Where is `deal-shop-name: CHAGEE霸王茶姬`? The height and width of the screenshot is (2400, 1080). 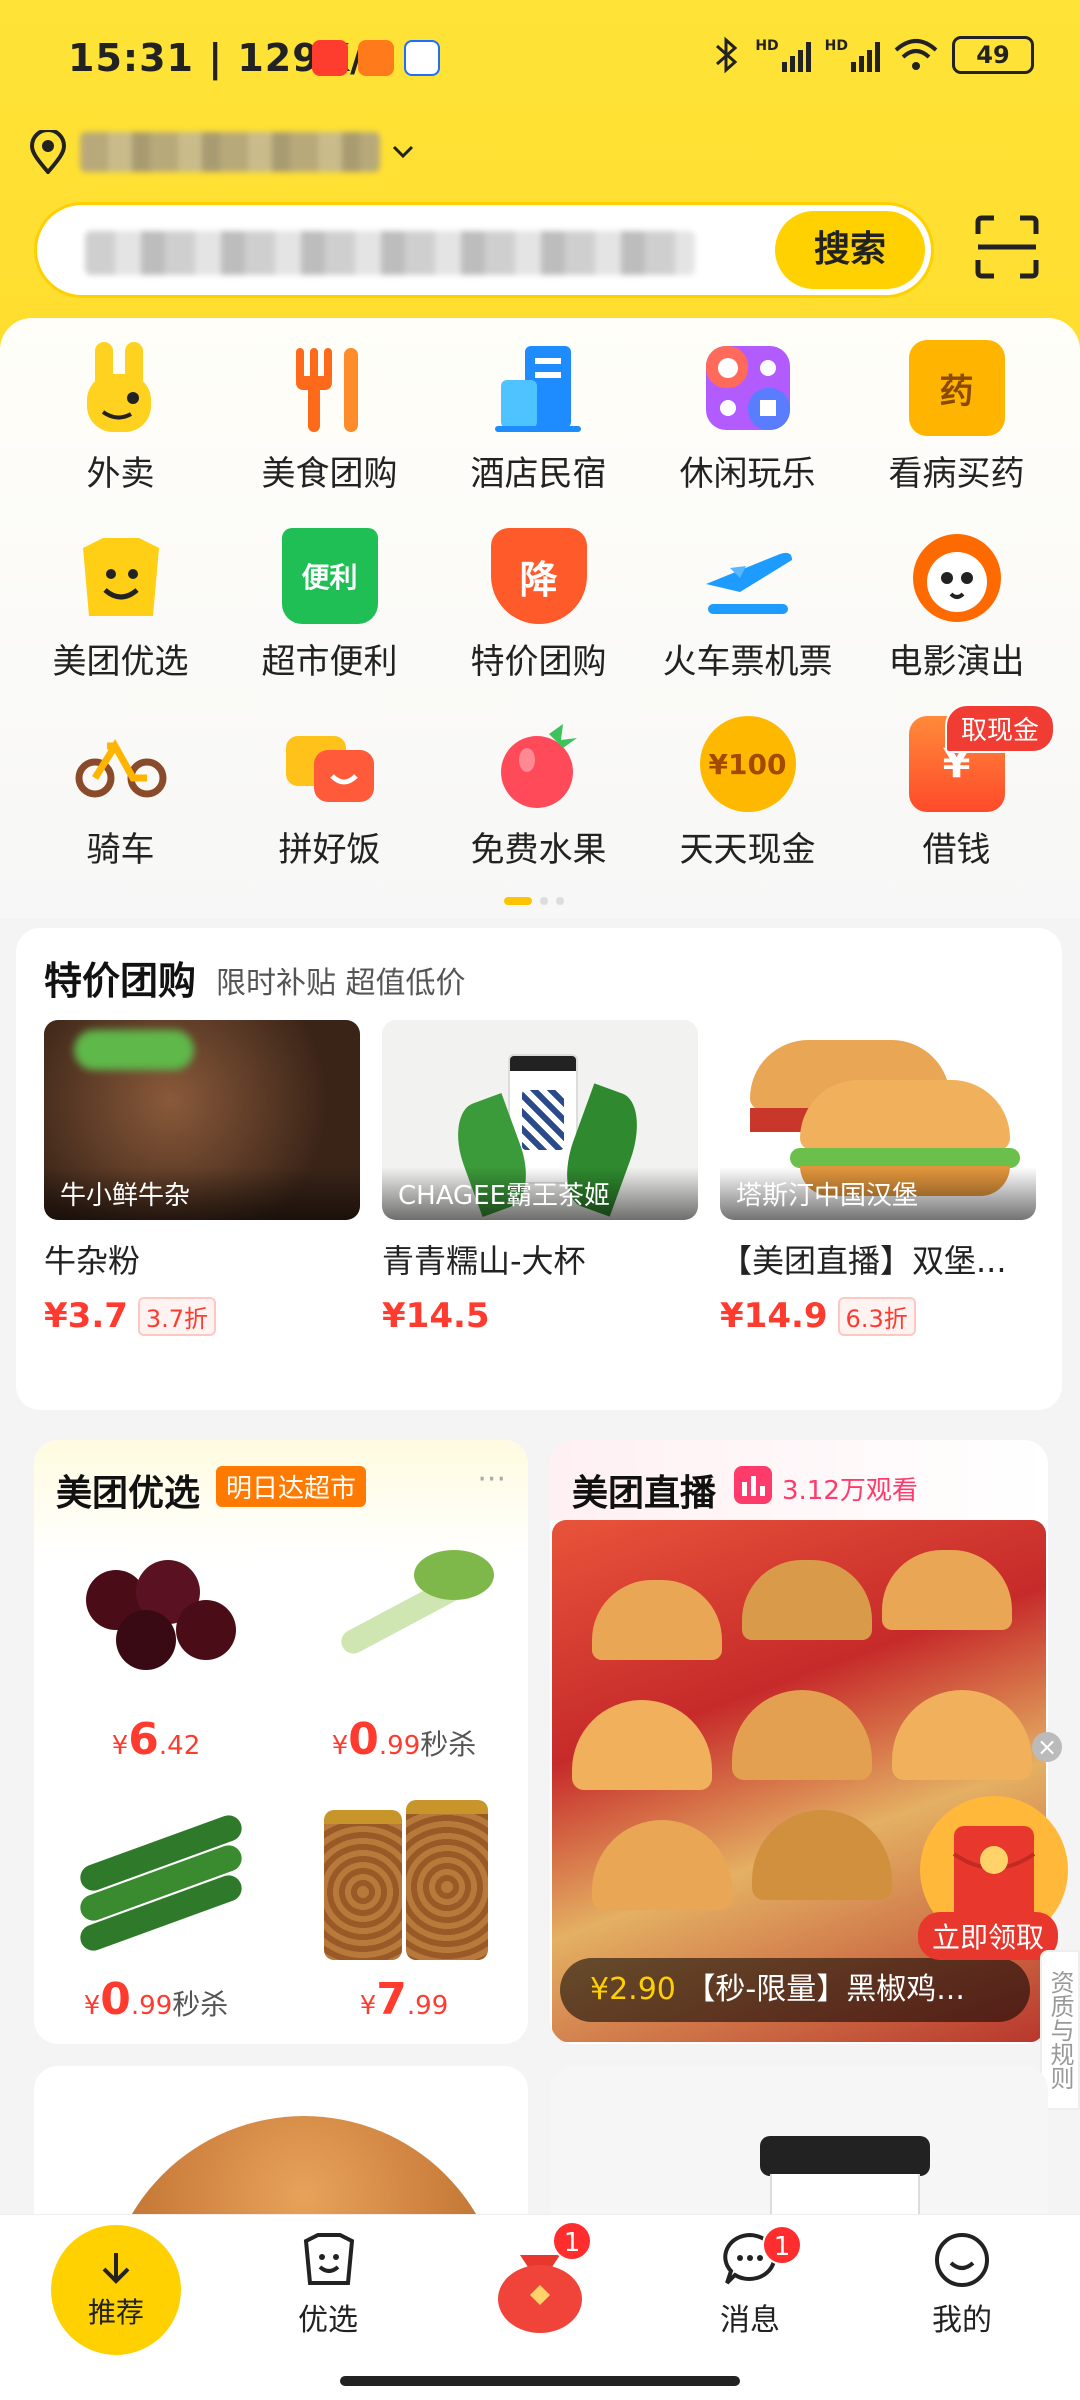
deal-shop-name: CHAGEE霸王茶姬 is located at coordinates (540, 1193).